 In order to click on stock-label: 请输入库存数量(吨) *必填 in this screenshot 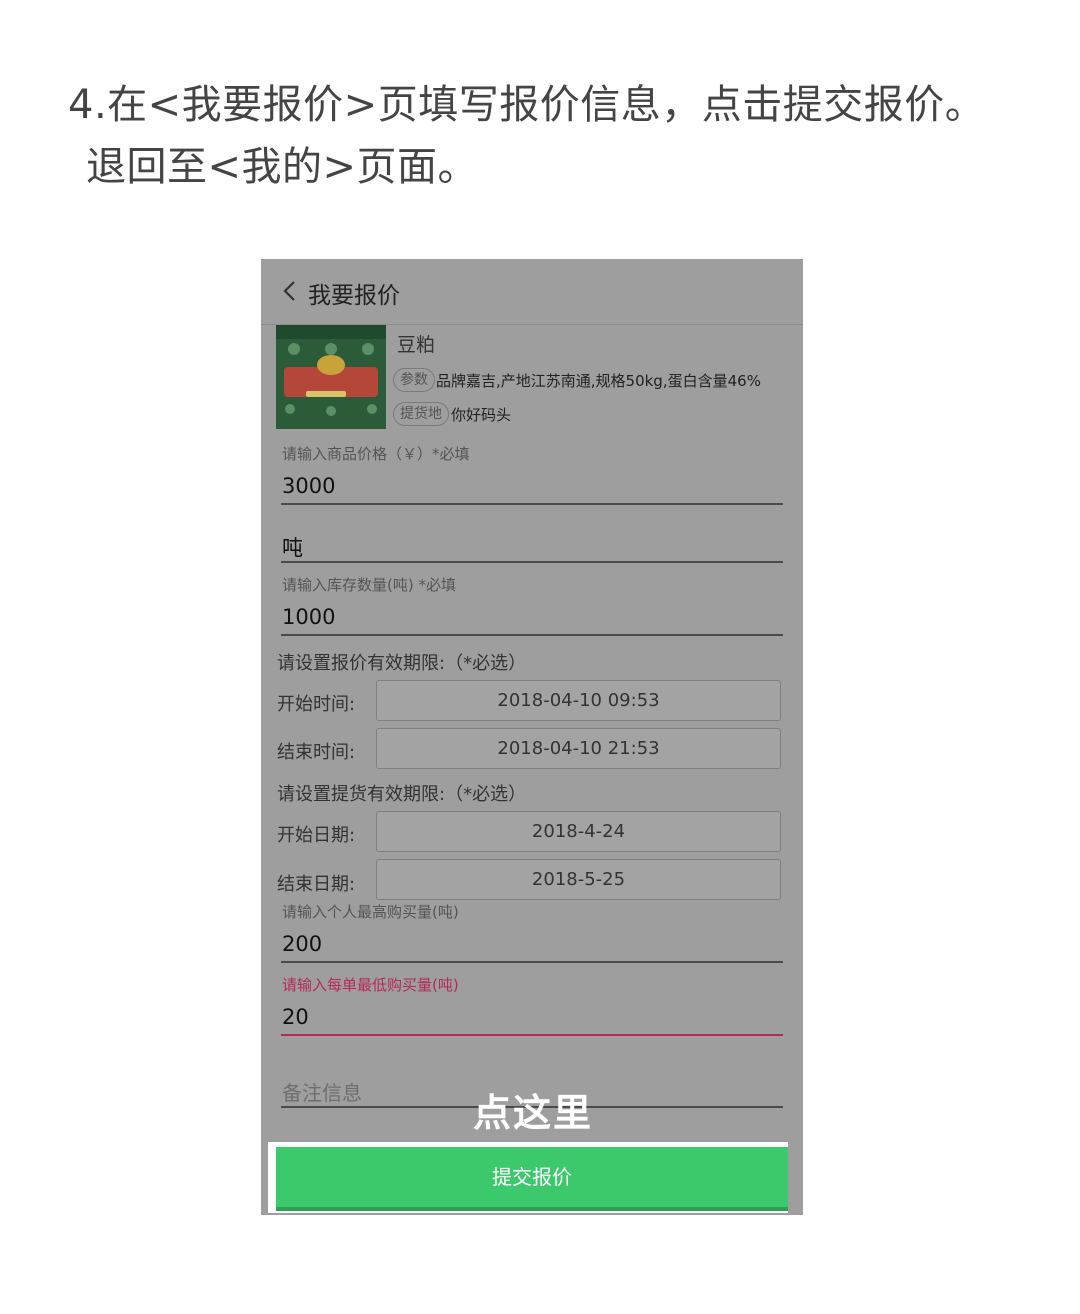, I will do `click(369, 585)`.